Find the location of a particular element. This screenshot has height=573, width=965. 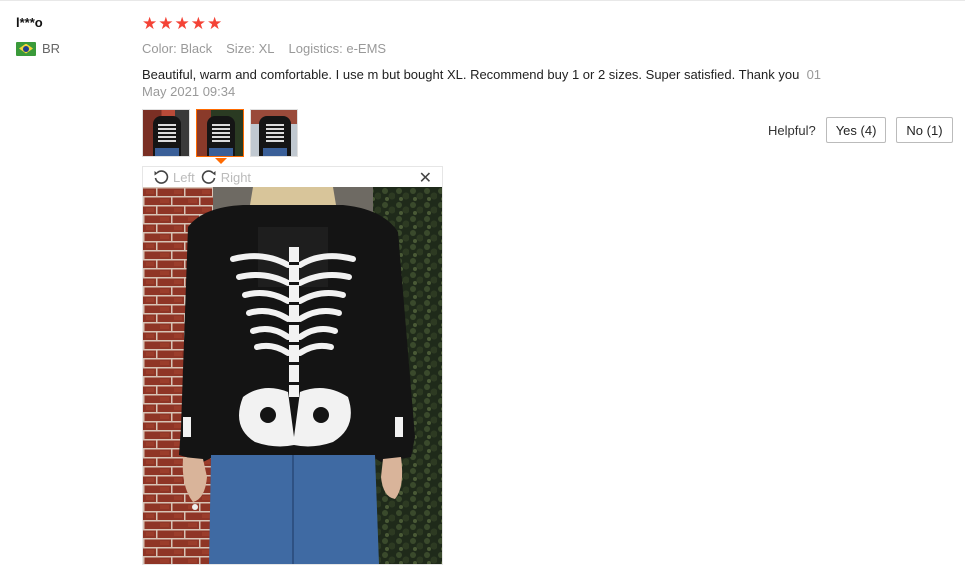

viewer-toolbar: Left Right ✕ is located at coordinates (292, 177).